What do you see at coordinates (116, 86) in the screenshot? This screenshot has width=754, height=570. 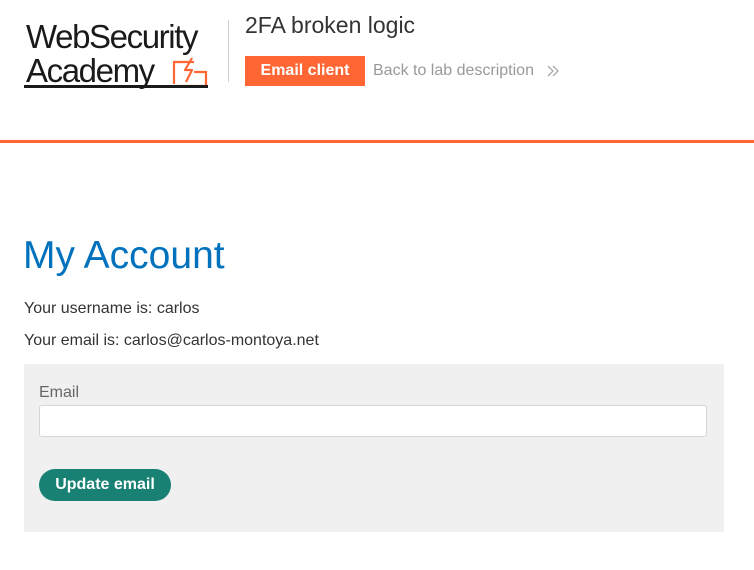 I see `logo-underline` at bounding box center [116, 86].